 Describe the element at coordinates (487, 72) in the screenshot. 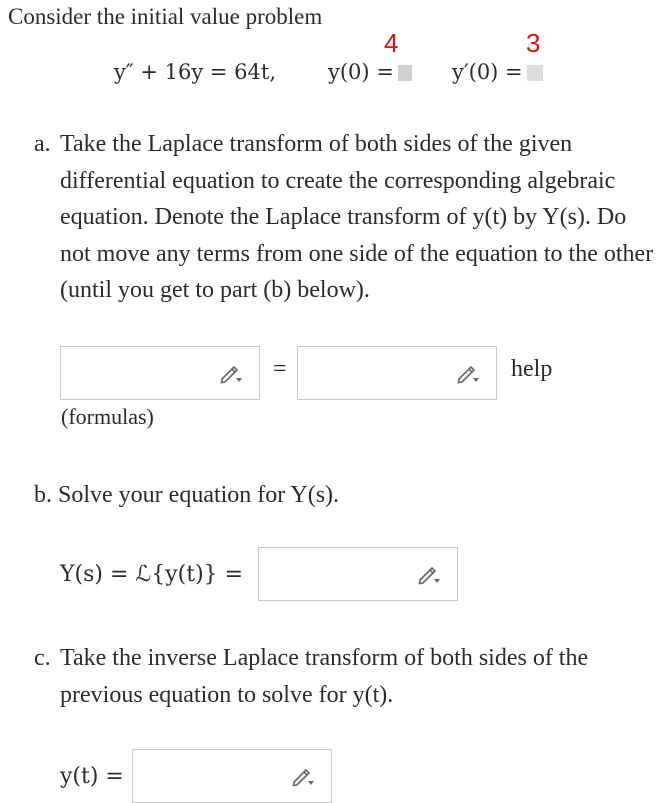

I see `initial-condition-dy0-label: y′(0) =` at that location.